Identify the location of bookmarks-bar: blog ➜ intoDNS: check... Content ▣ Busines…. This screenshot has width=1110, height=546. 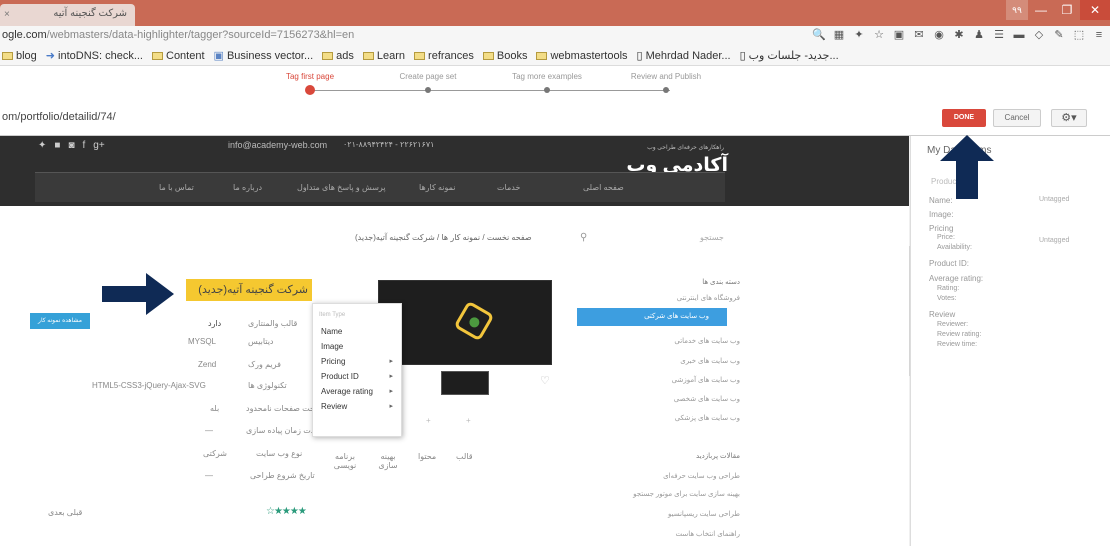
(555, 56).